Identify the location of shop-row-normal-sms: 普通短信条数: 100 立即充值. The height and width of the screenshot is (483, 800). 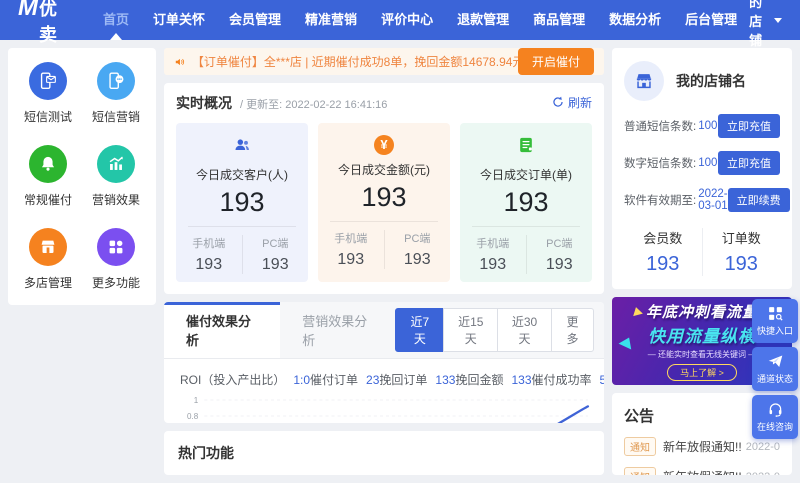
(702, 126).